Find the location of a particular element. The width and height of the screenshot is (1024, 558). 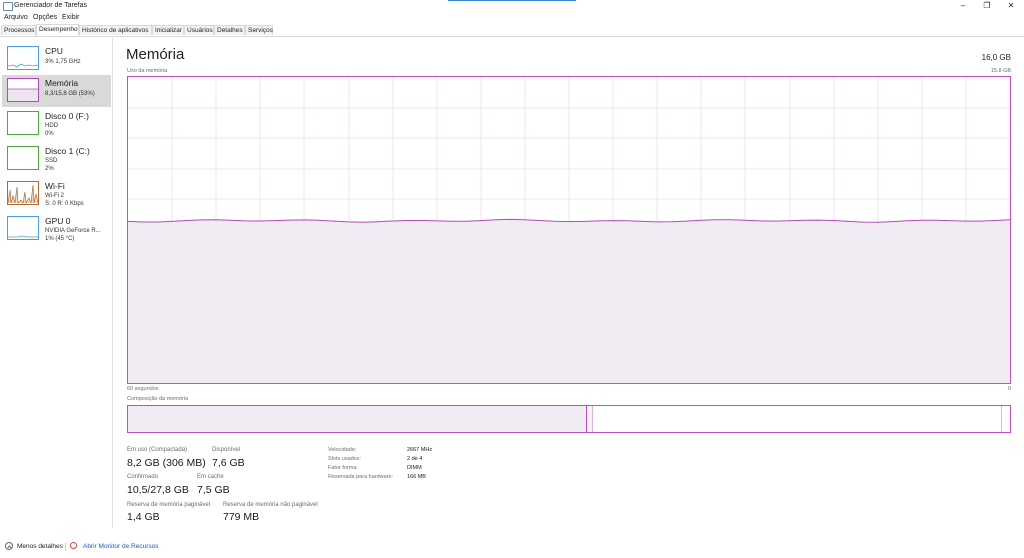

cached-label: Em cache is located at coordinates (210, 477).